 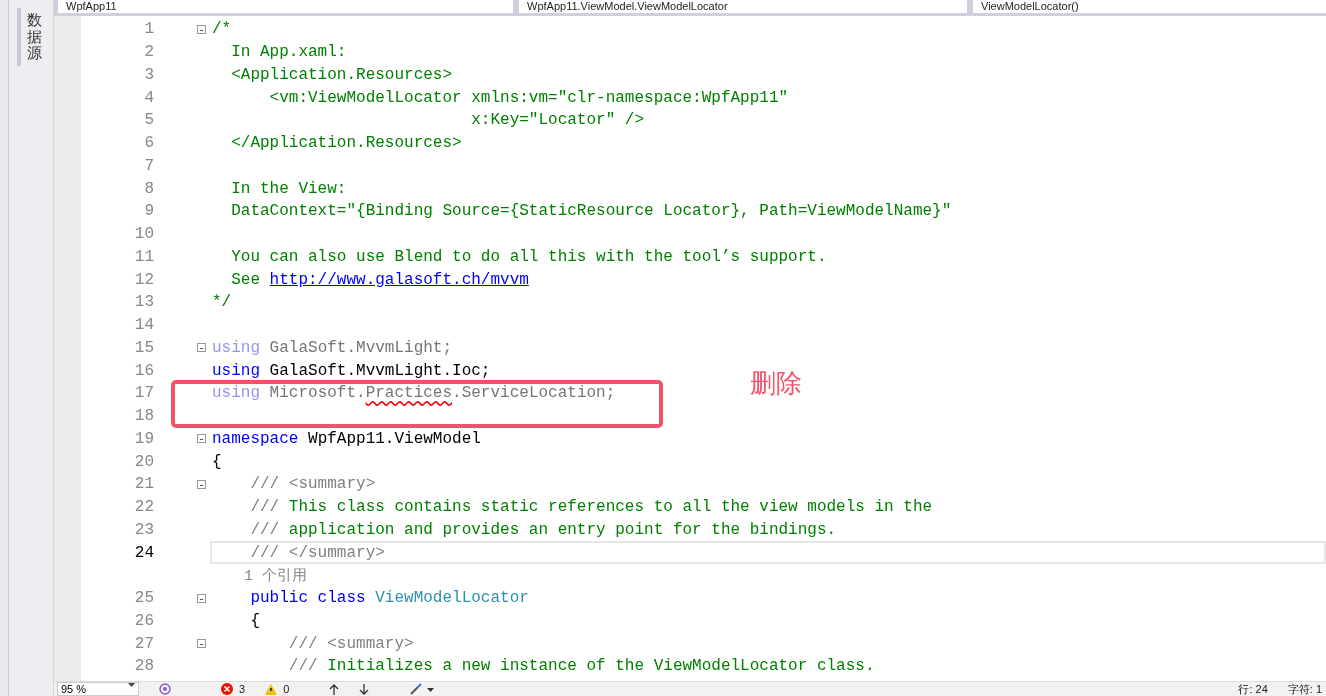 What do you see at coordinates (591, 507) in the screenshot?
I see `code-line: /// This class contains static references to all the view models in the` at bounding box center [591, 507].